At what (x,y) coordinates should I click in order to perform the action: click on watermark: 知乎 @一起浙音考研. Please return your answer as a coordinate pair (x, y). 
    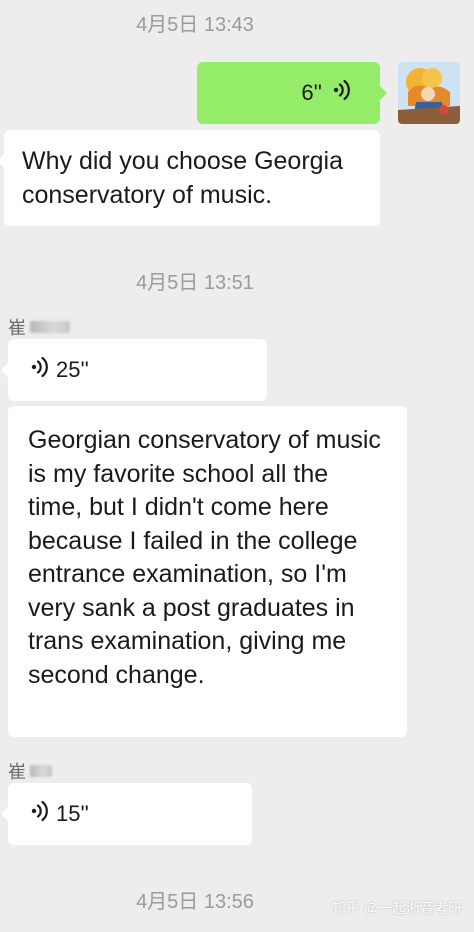
    Looking at the image, I should click on (396, 908).